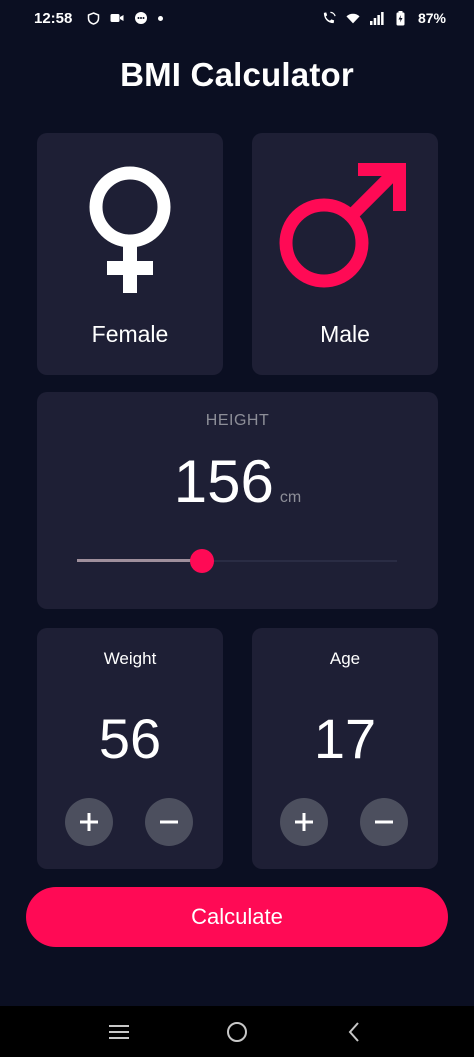 This screenshot has width=474, height=1057. I want to click on height-value-row: 156 cm, so click(237, 481).